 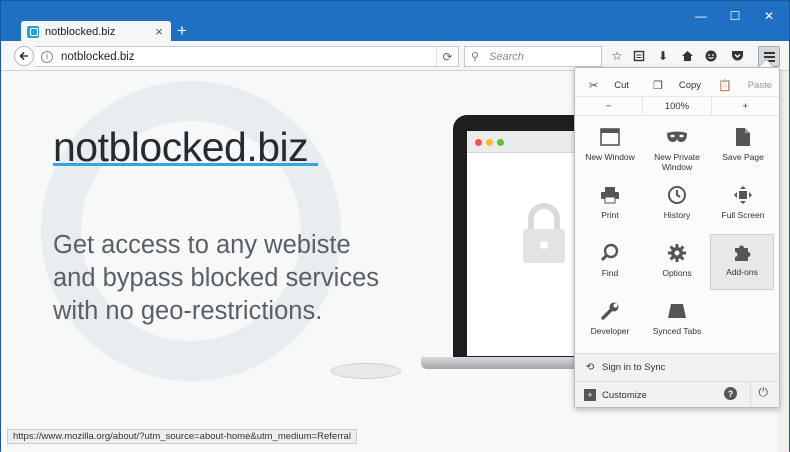 I want to click on menu-footer: ⟲ Sign in to Sync + Customize ? ⏻, so click(x=677, y=380).